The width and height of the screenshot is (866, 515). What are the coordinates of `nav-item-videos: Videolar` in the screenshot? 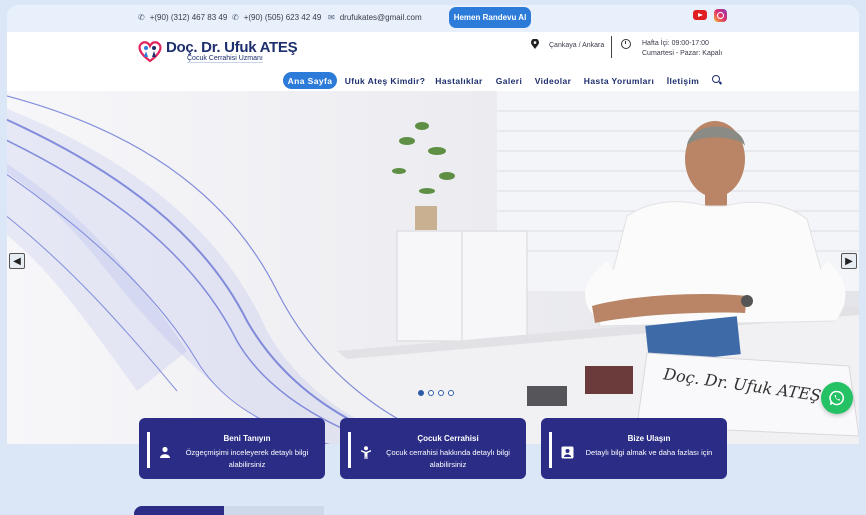 It's located at (553, 80).